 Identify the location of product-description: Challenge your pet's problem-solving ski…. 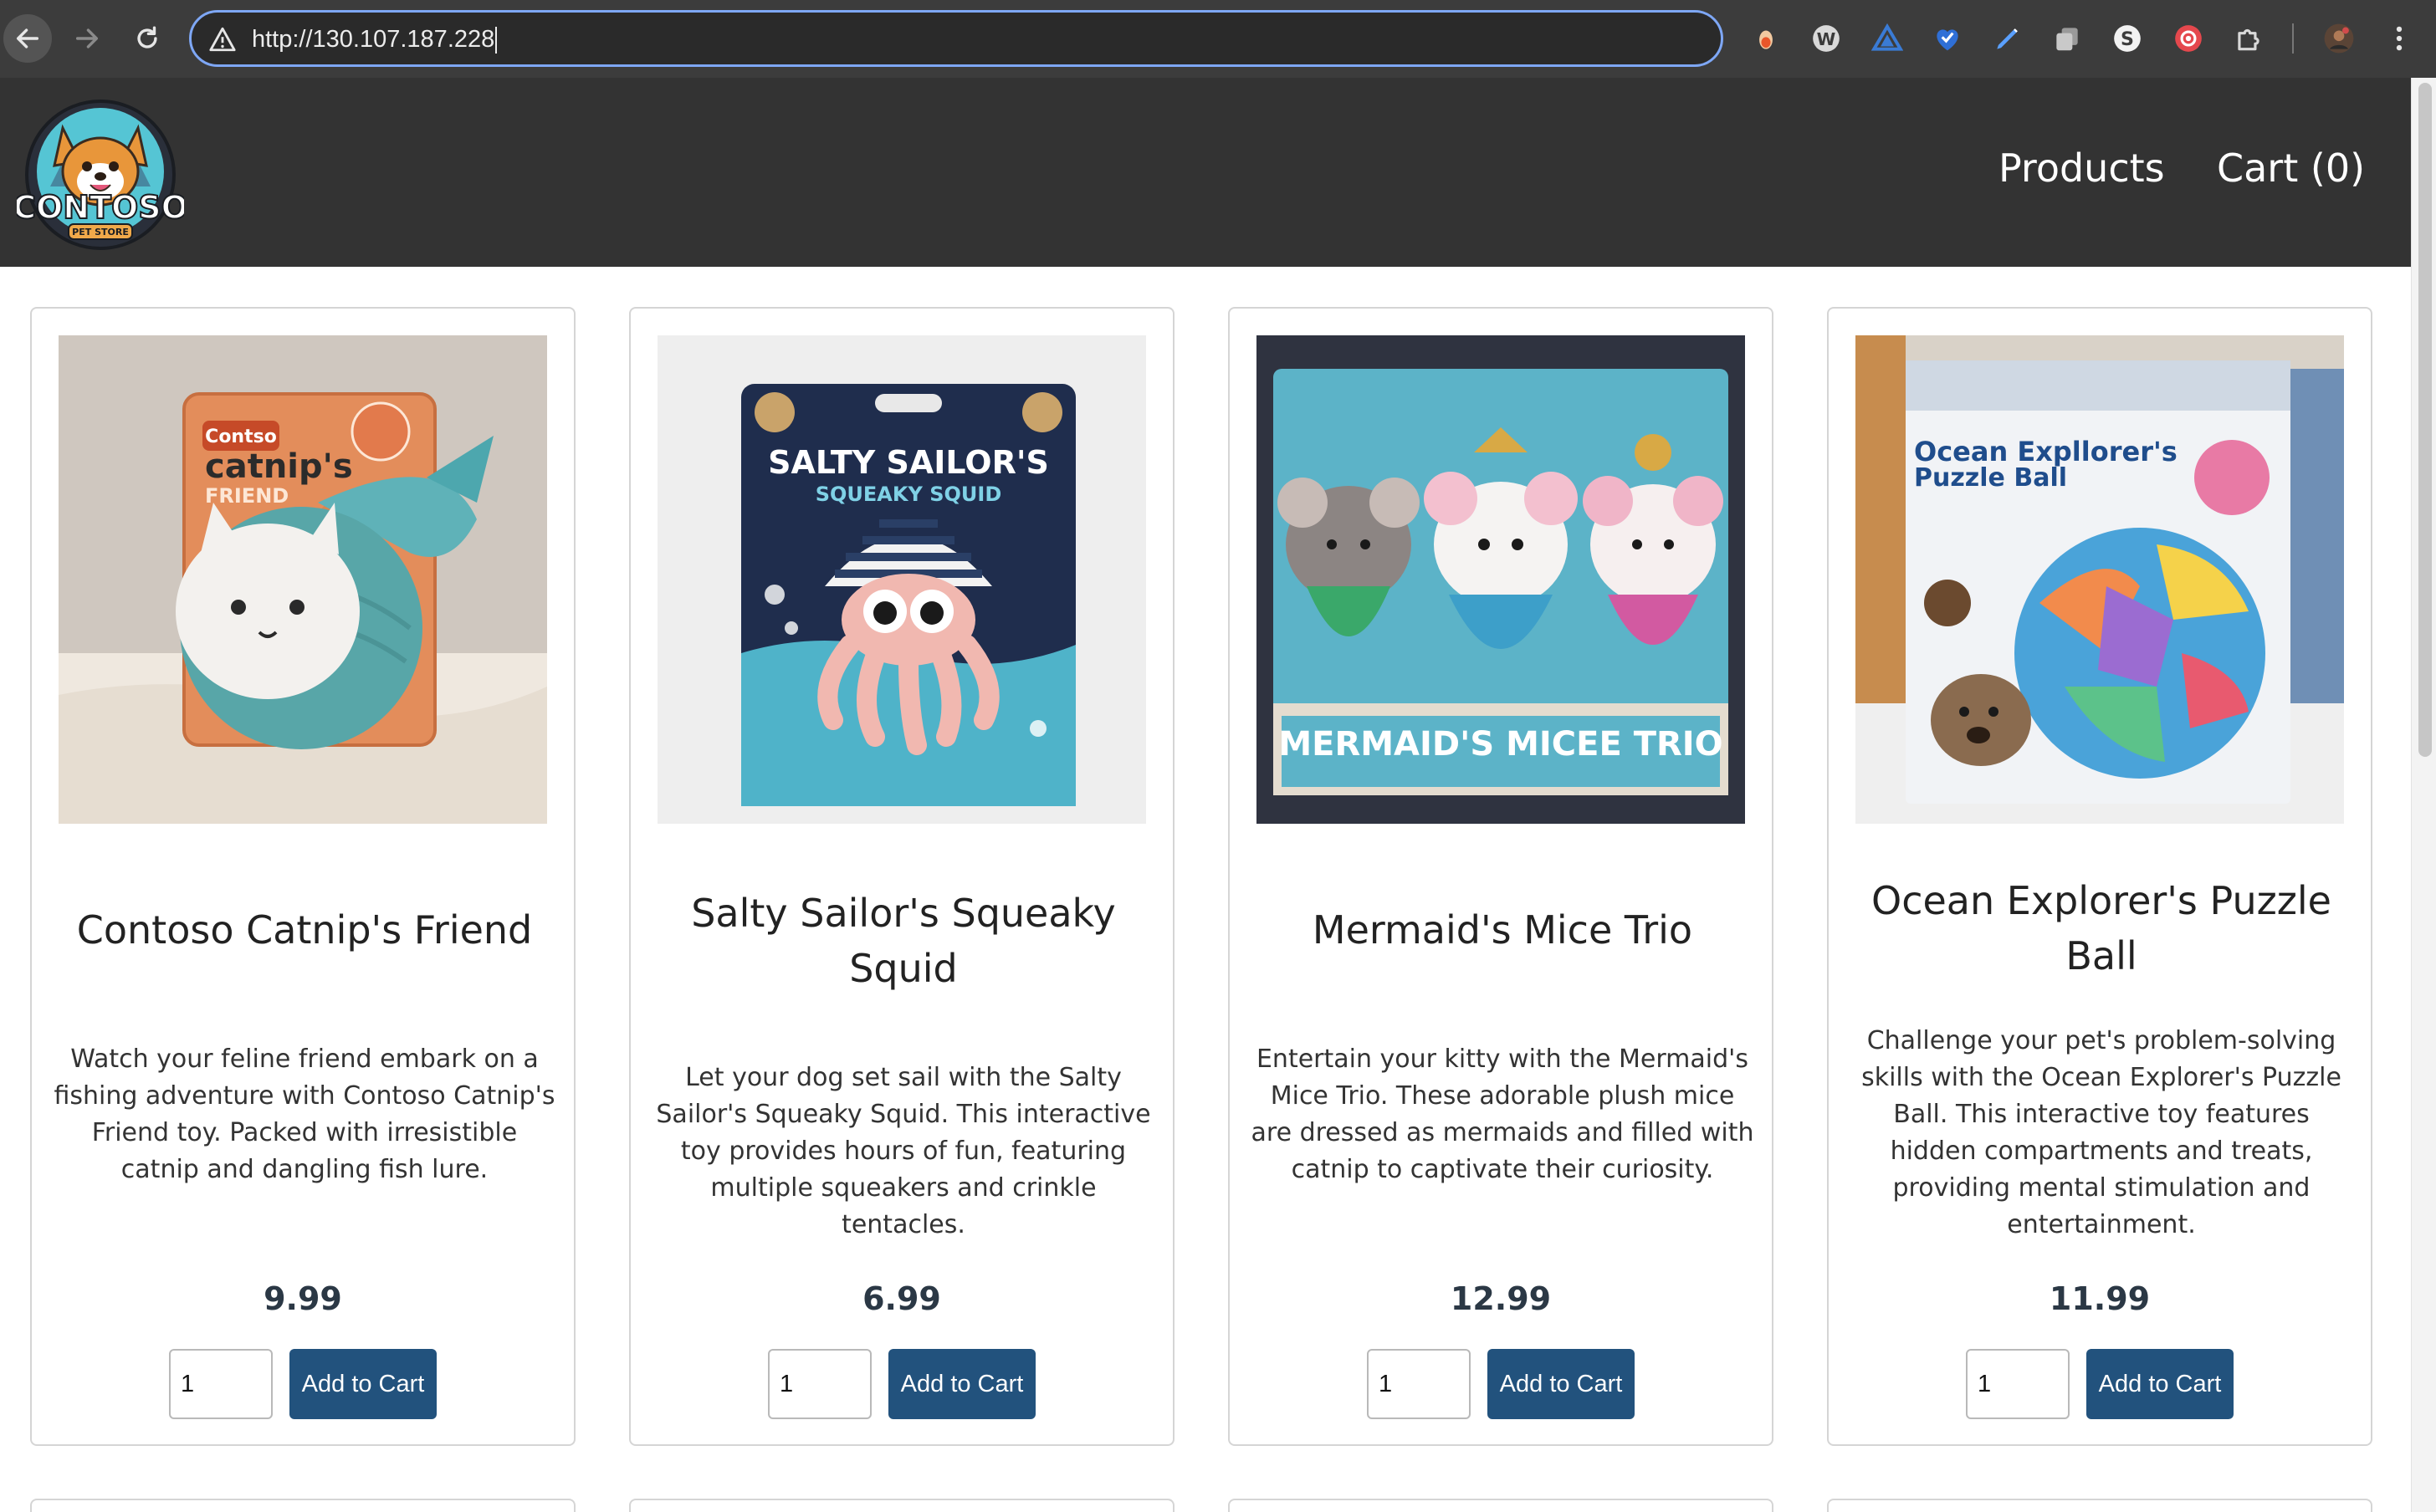
(2101, 1132).